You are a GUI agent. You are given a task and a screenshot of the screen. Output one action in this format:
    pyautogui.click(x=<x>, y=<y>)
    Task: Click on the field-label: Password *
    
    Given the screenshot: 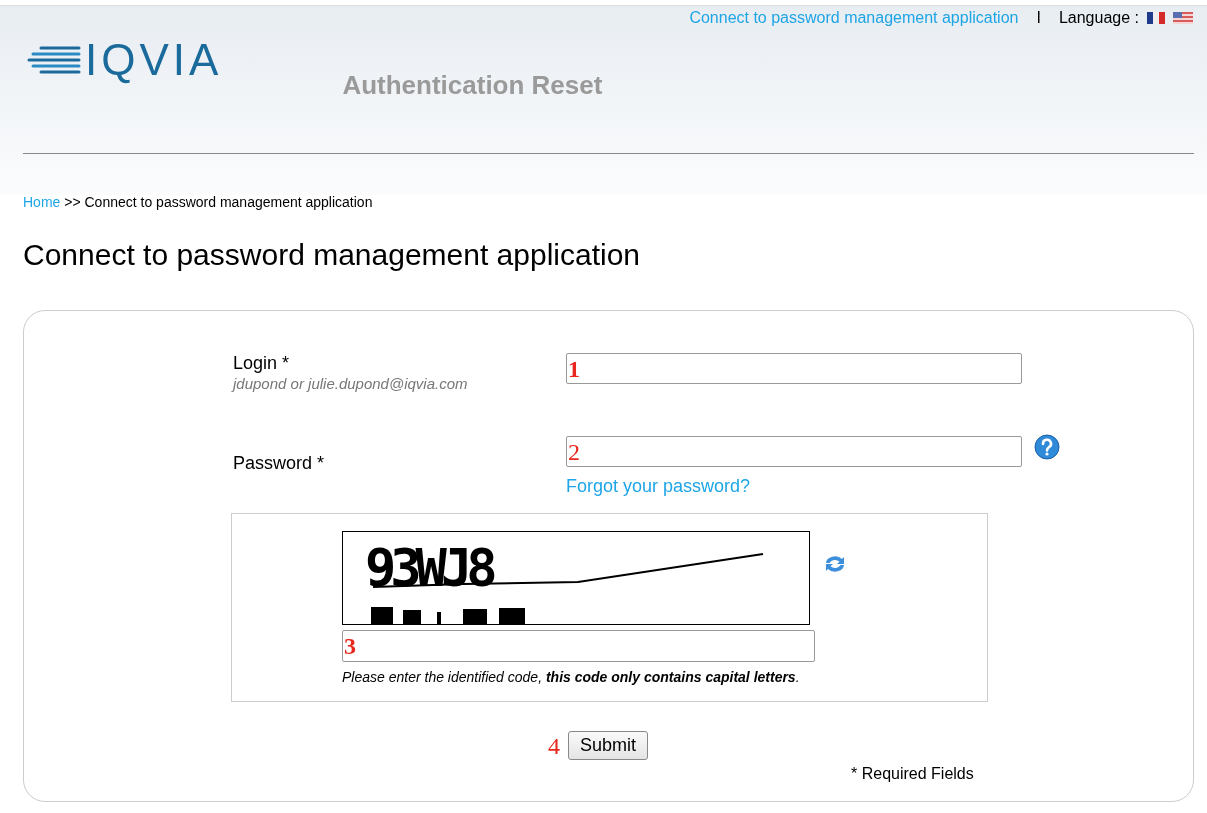 What is the action you would take?
    pyautogui.click(x=279, y=463)
    